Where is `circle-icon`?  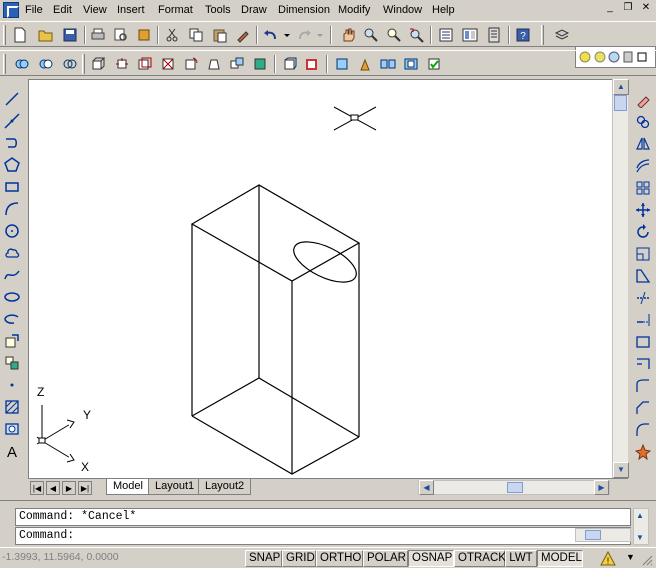 circle-icon is located at coordinates (12, 231).